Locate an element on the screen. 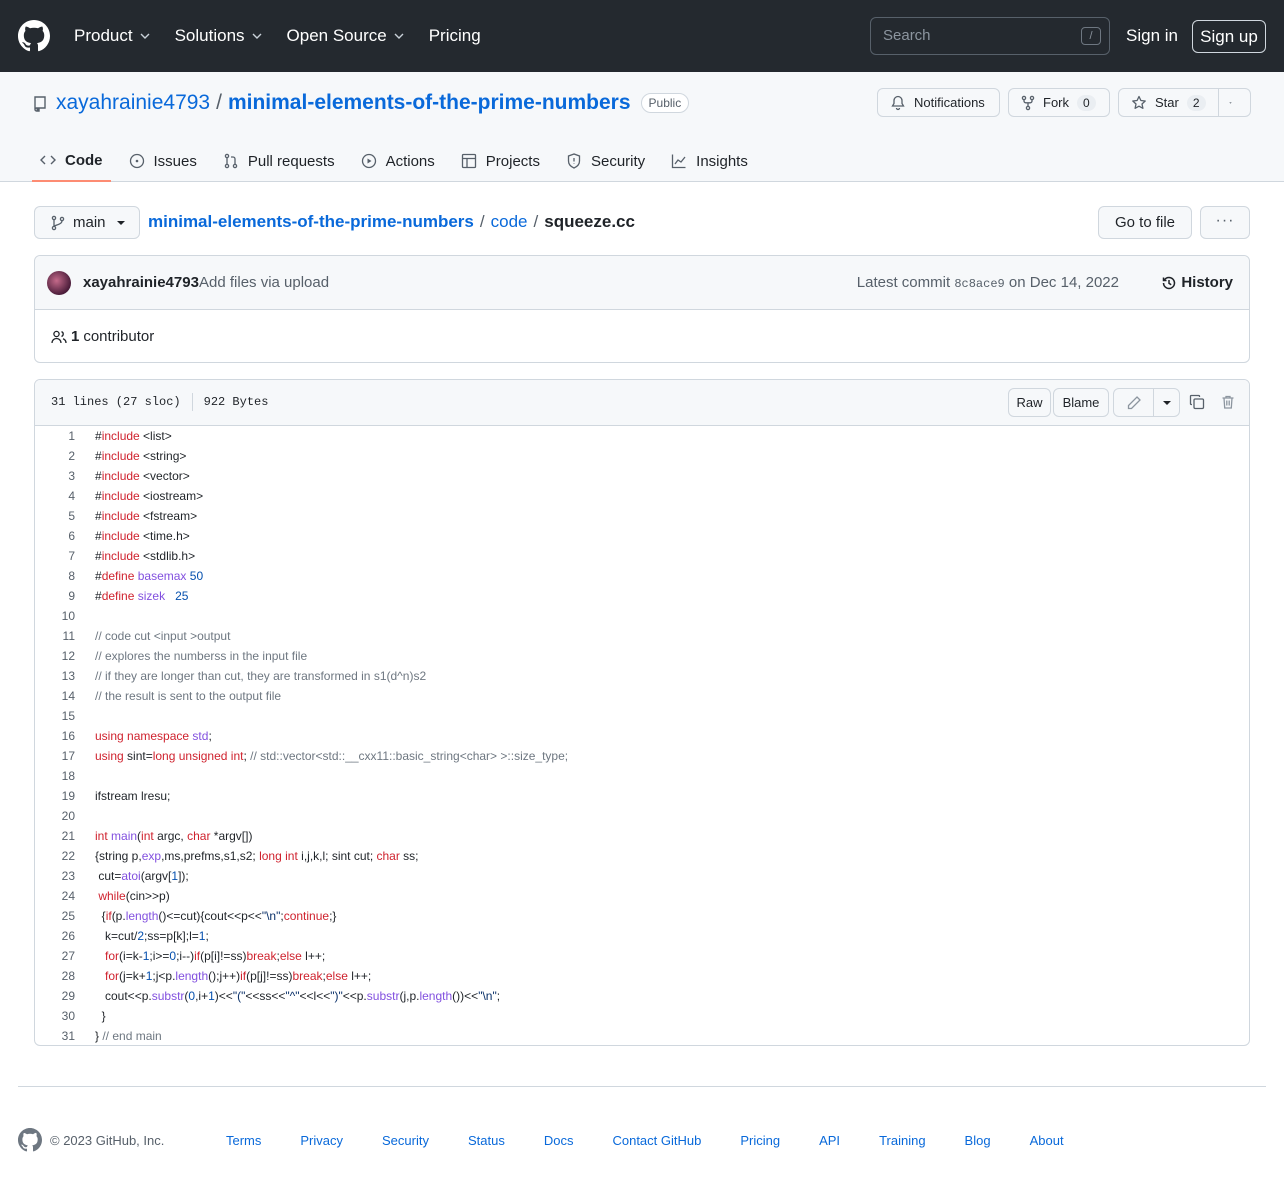 This screenshot has width=1284, height=1200. footer-link-docs: Docs is located at coordinates (559, 1140).